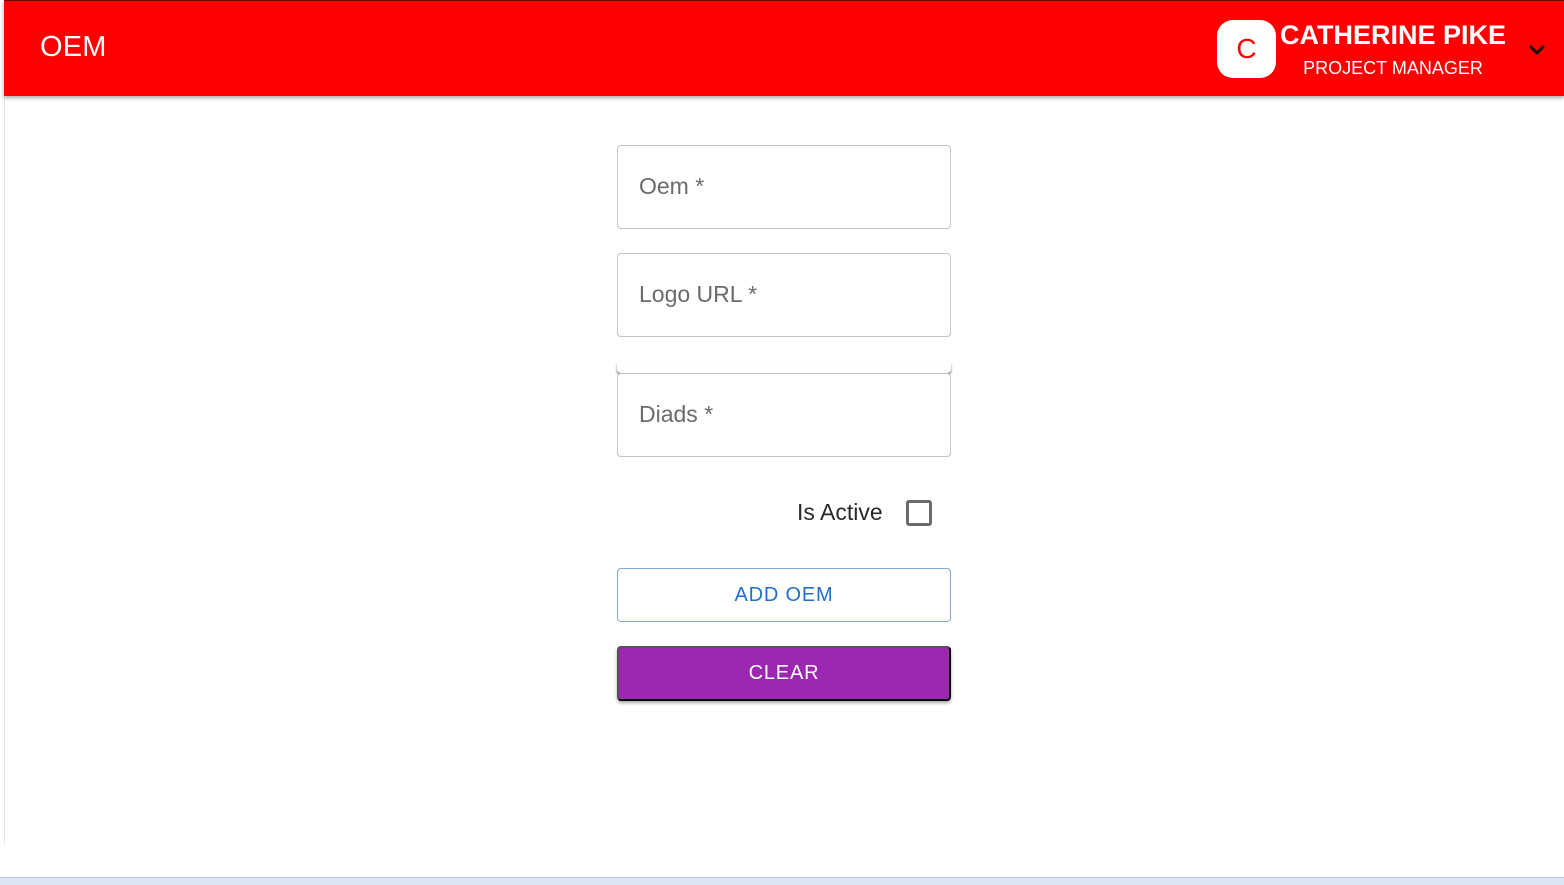  What do you see at coordinates (1393, 35) in the screenshot?
I see `user-name: CATHERINE PIKE` at bounding box center [1393, 35].